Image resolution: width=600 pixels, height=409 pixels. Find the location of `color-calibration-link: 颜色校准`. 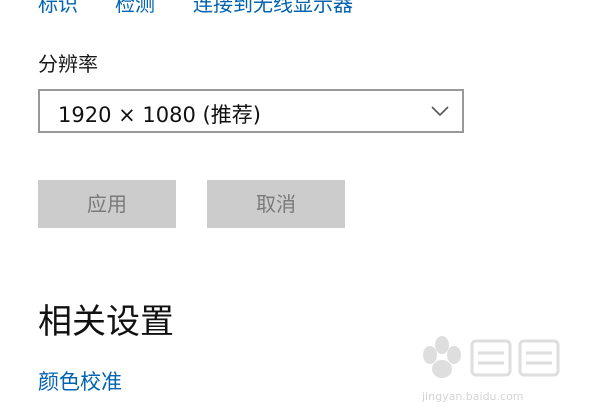

color-calibration-link: 颜色校准 is located at coordinates (80, 381).